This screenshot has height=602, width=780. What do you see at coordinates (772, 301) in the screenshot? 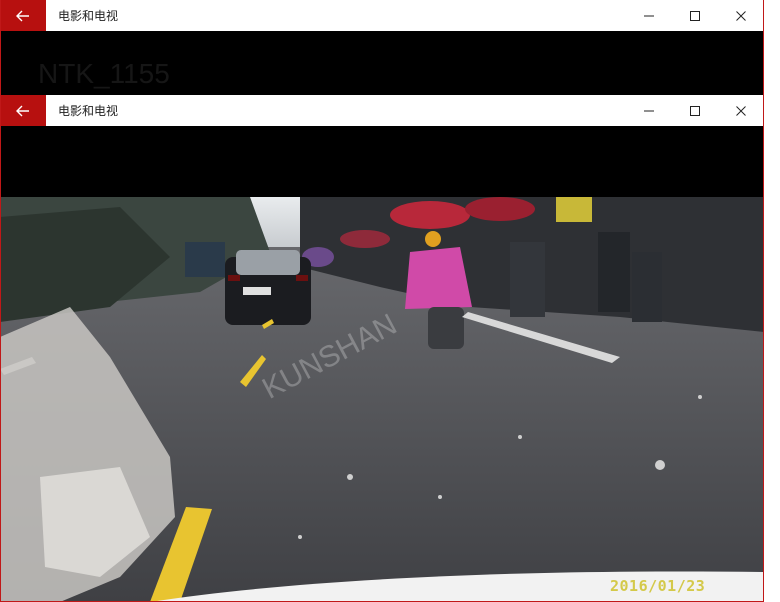
I see `window-gutter` at bounding box center [772, 301].